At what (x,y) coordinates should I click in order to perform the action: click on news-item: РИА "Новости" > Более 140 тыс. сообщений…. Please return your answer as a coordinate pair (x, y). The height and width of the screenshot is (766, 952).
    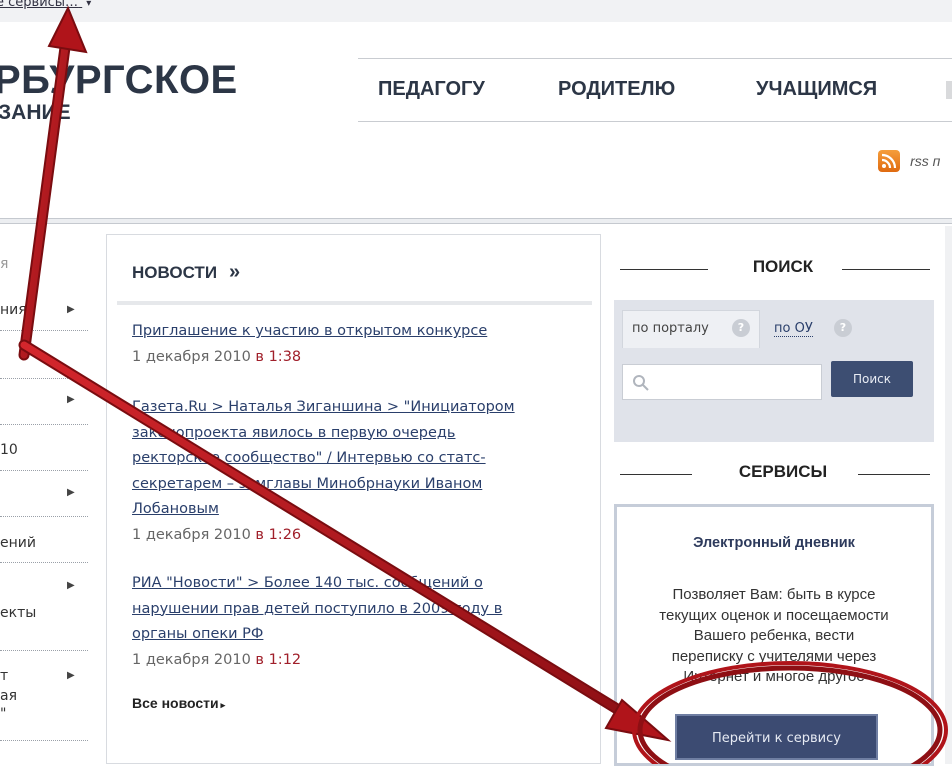
    Looking at the image, I should click on (352, 622).